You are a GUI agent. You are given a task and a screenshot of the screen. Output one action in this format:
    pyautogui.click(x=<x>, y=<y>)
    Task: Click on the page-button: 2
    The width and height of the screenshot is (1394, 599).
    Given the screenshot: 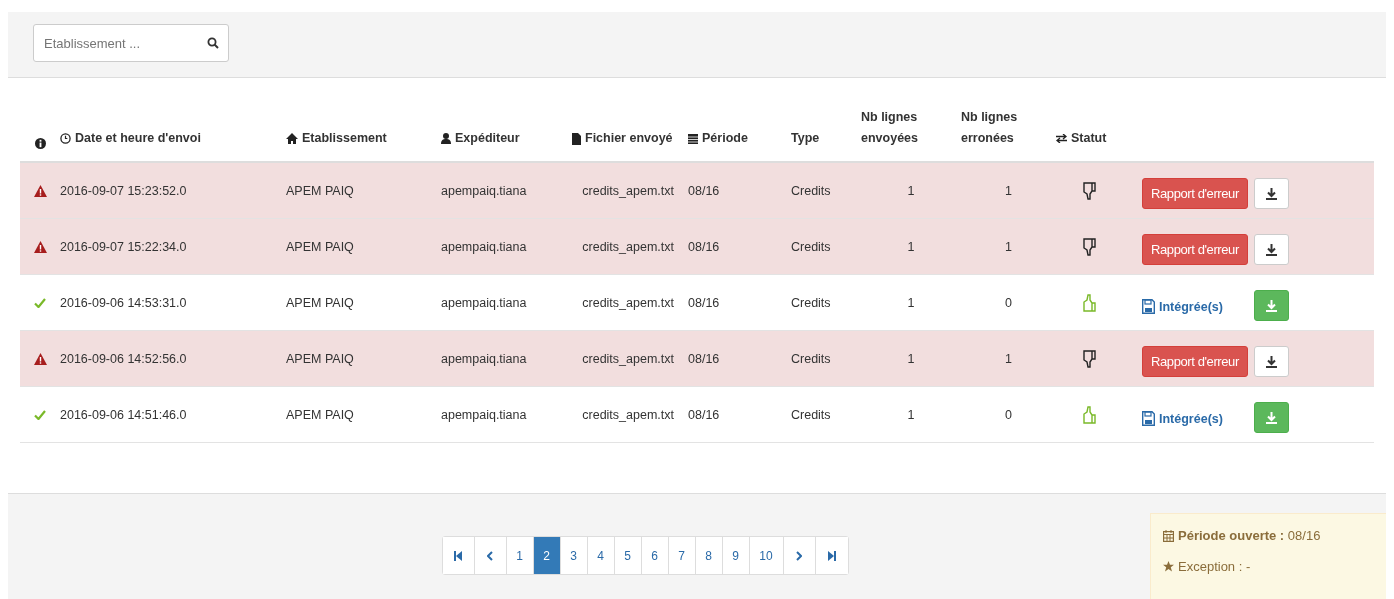 What is the action you would take?
    pyautogui.click(x=547, y=555)
    